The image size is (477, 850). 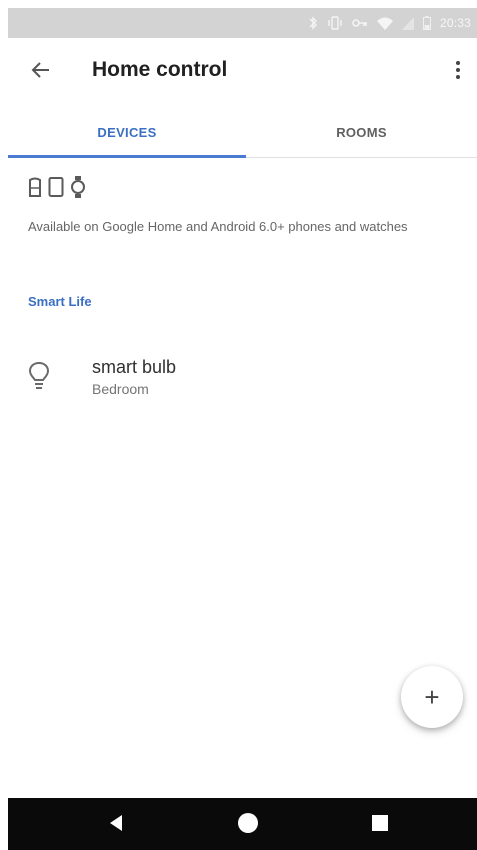 What do you see at coordinates (120, 389) in the screenshot?
I see `device-room: Bedroom` at bounding box center [120, 389].